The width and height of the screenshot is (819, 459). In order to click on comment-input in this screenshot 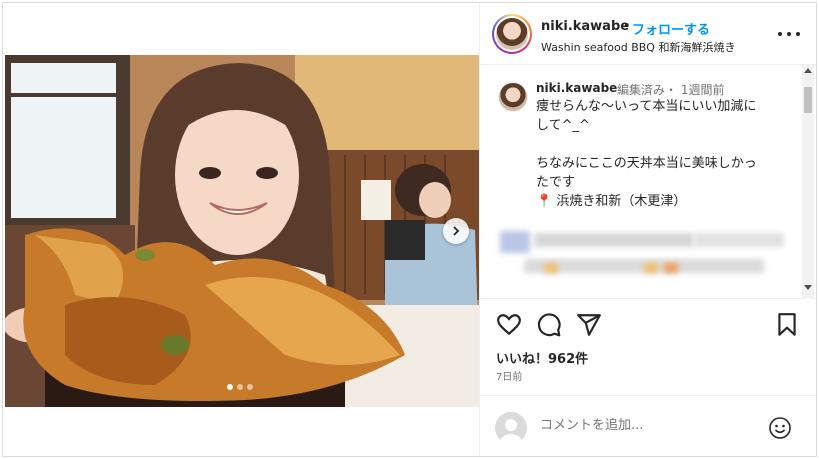, I will do `click(650, 425)`.